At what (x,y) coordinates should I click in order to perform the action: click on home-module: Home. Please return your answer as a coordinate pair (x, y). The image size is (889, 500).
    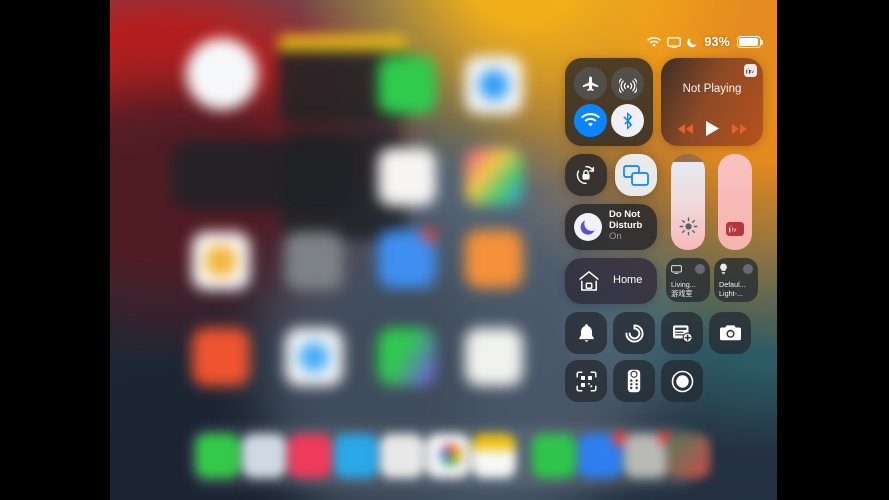
    Looking at the image, I should click on (611, 281).